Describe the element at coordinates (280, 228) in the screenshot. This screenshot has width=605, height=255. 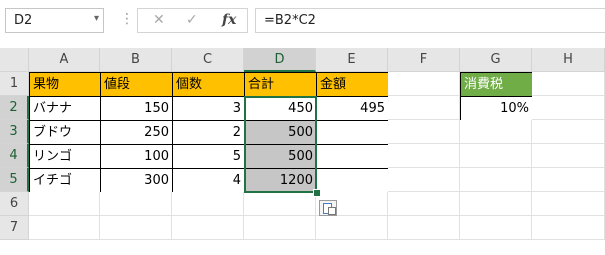
I see `cell-d7` at that location.